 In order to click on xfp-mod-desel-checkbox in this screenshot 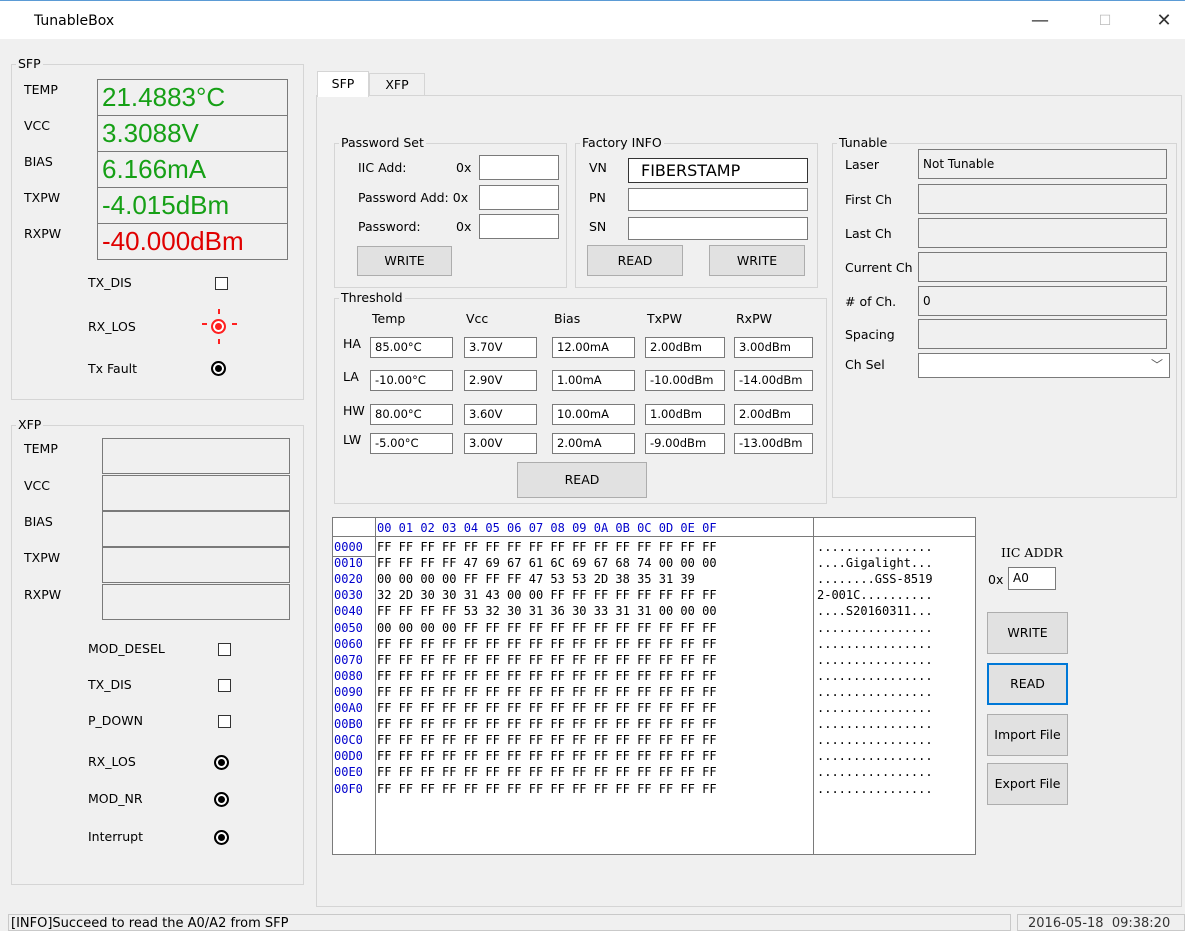, I will do `click(224, 649)`.